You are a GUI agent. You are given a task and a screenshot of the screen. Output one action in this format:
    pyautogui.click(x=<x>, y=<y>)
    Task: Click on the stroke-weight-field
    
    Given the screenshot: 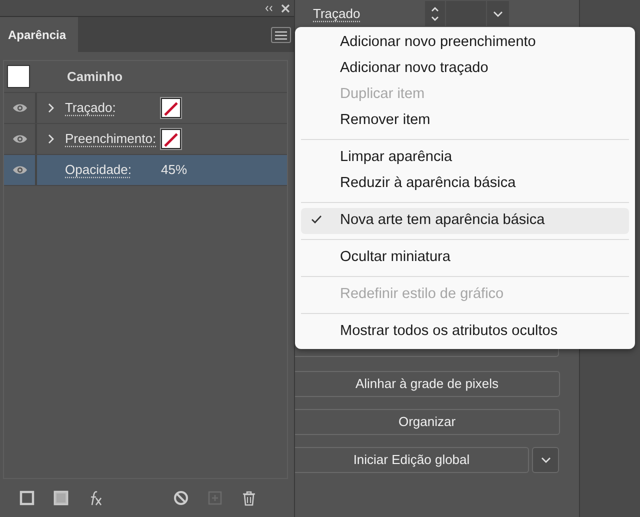 What is the action you would take?
    pyautogui.click(x=466, y=13)
    